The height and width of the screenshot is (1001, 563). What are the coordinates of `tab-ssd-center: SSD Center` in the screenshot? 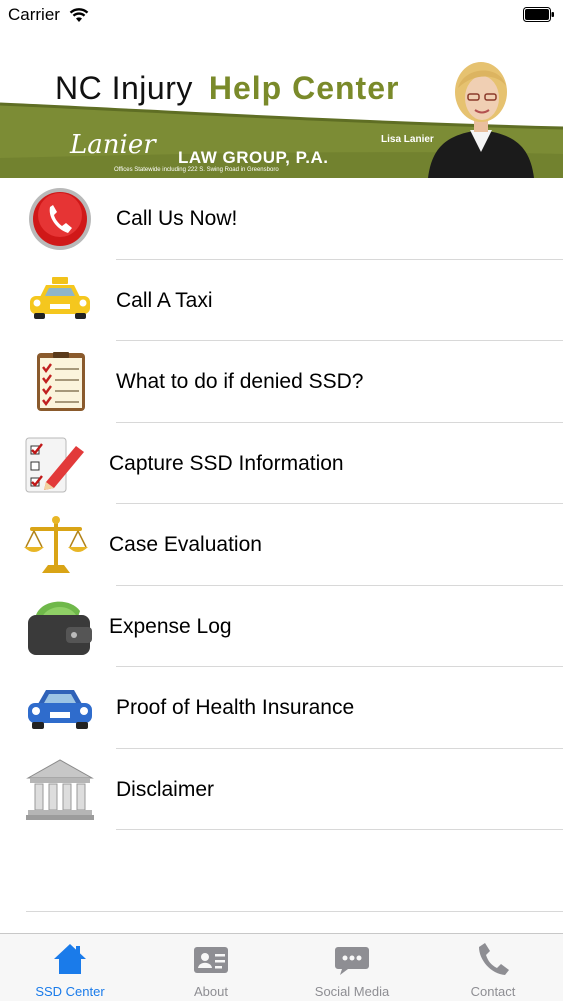 It's located at (70, 967).